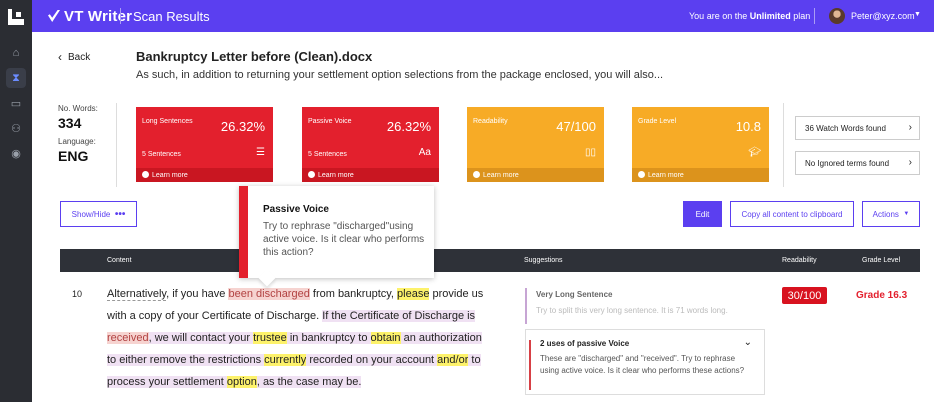 The width and height of the screenshot is (934, 402). Describe the element at coordinates (16, 153) in the screenshot. I see `eye-icon: ◉` at that location.